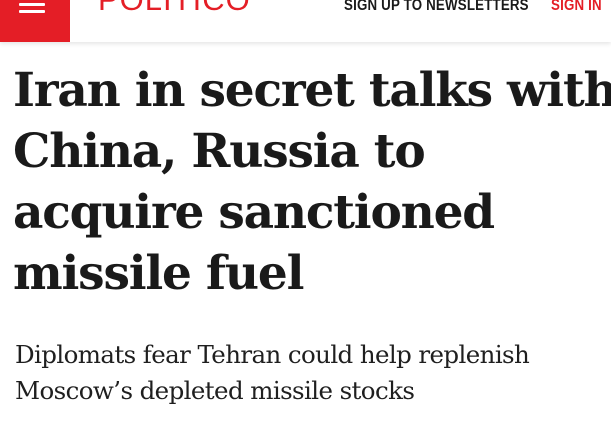 Image resolution: width=611 pixels, height=445 pixels. I want to click on site-header: POLITICO SIGN UP TO NEWSLETTERS SIGN IN, so click(305, 21).